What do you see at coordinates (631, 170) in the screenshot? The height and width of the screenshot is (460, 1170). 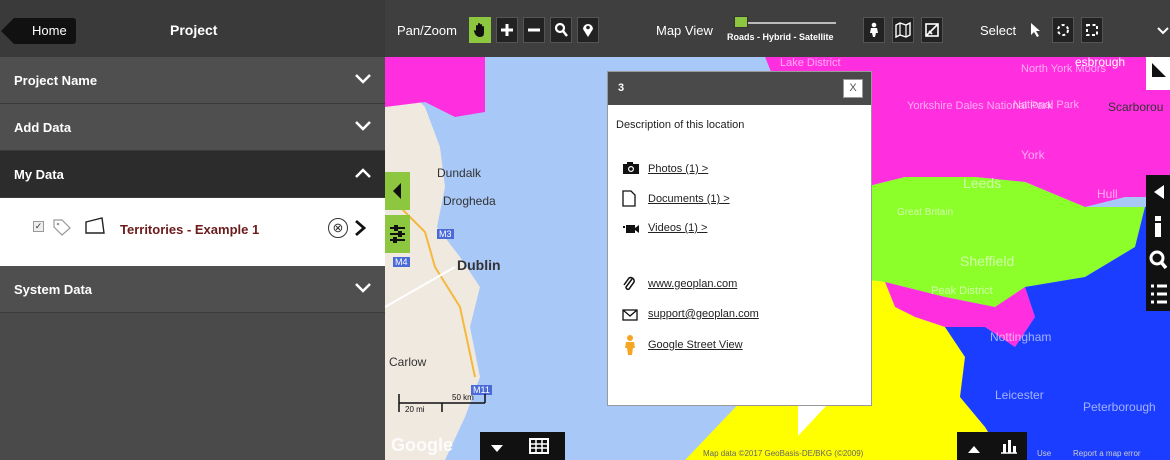 I see `camera-icon` at bounding box center [631, 170].